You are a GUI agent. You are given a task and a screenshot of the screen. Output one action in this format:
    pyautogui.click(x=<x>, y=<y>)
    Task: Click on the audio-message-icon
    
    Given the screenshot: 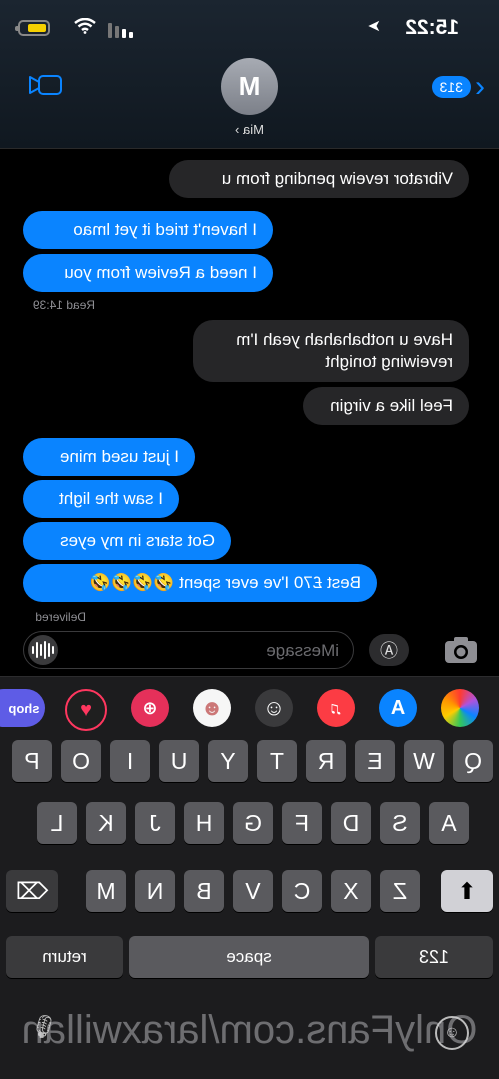 What is the action you would take?
    pyautogui.click(x=43, y=650)
    